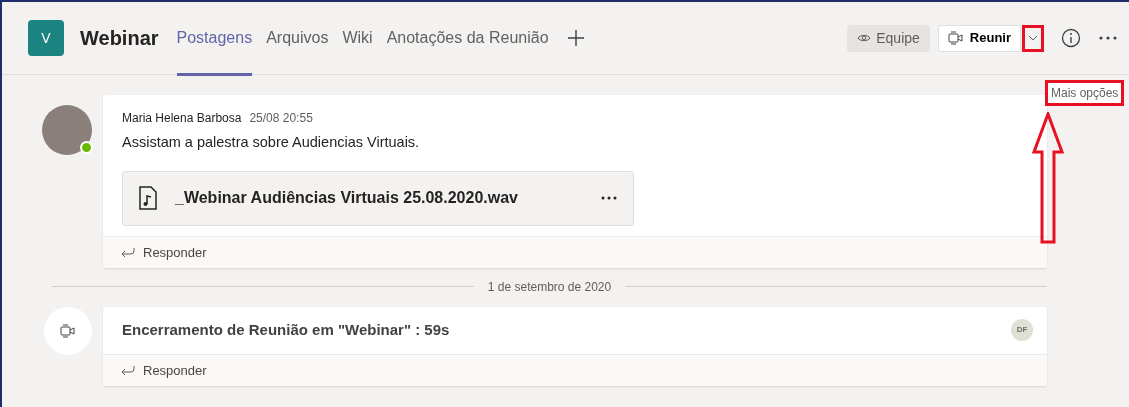 The width and height of the screenshot is (1129, 407). I want to click on author-name: Maria Helena Barbosa, so click(182, 118).